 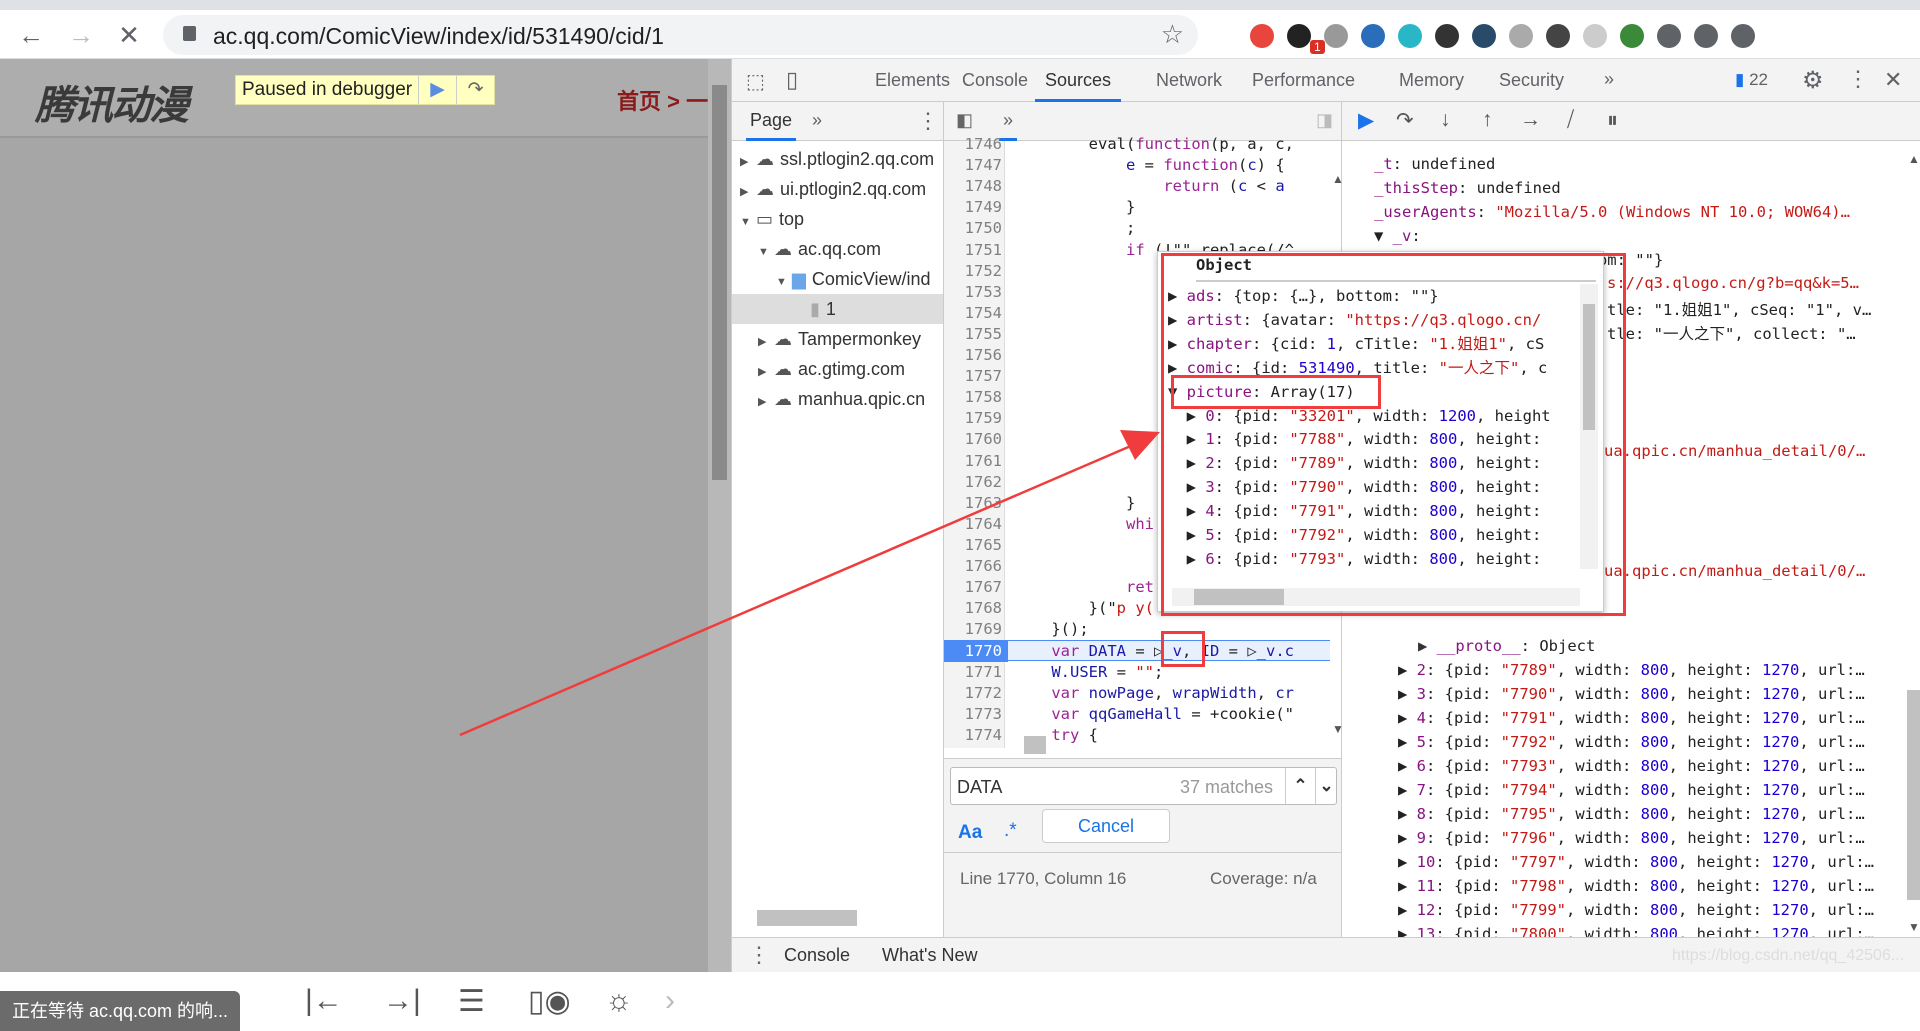 I want to click on line-number: 1763, so click(x=973, y=503).